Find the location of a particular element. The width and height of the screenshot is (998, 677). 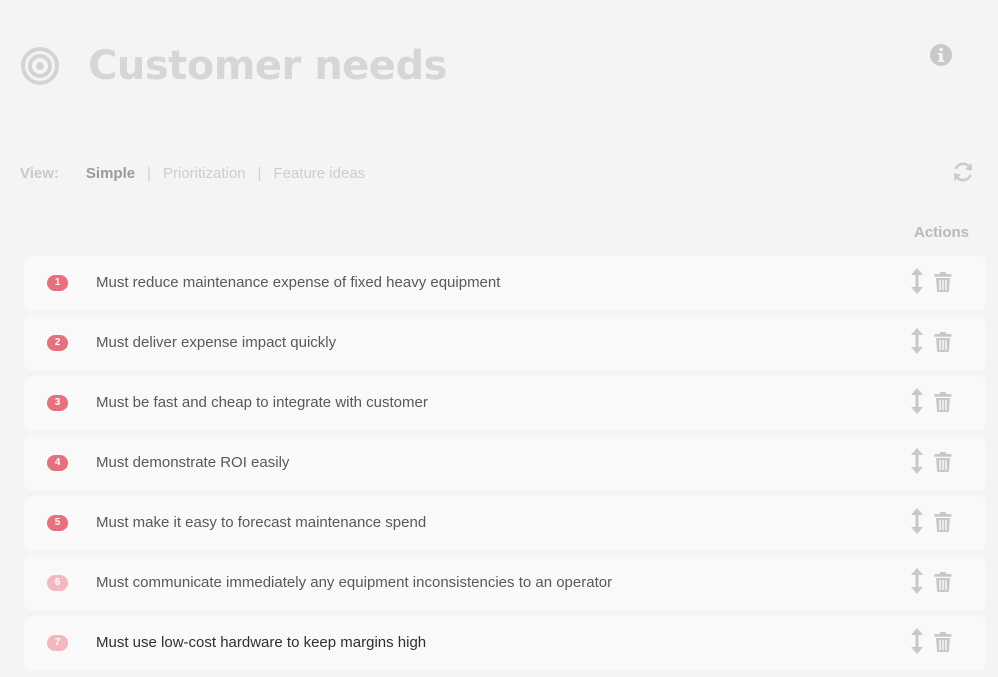

page-header: Customer needs is located at coordinates (233, 66).